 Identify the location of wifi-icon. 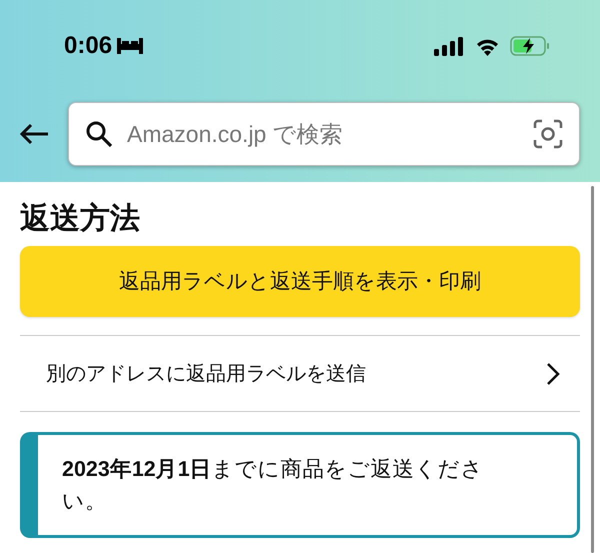
(487, 46).